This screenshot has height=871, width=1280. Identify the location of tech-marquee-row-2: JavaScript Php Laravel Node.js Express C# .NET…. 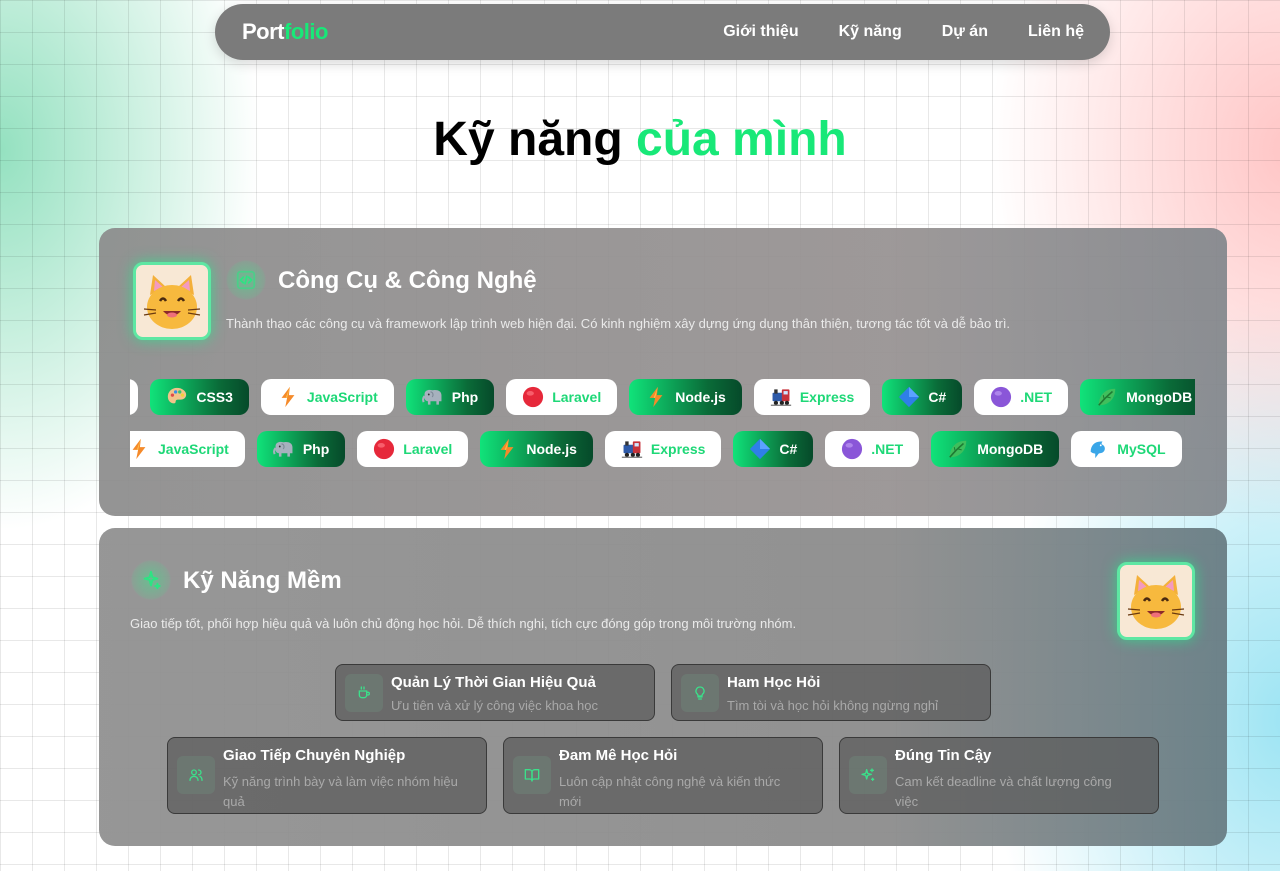
(662, 450).